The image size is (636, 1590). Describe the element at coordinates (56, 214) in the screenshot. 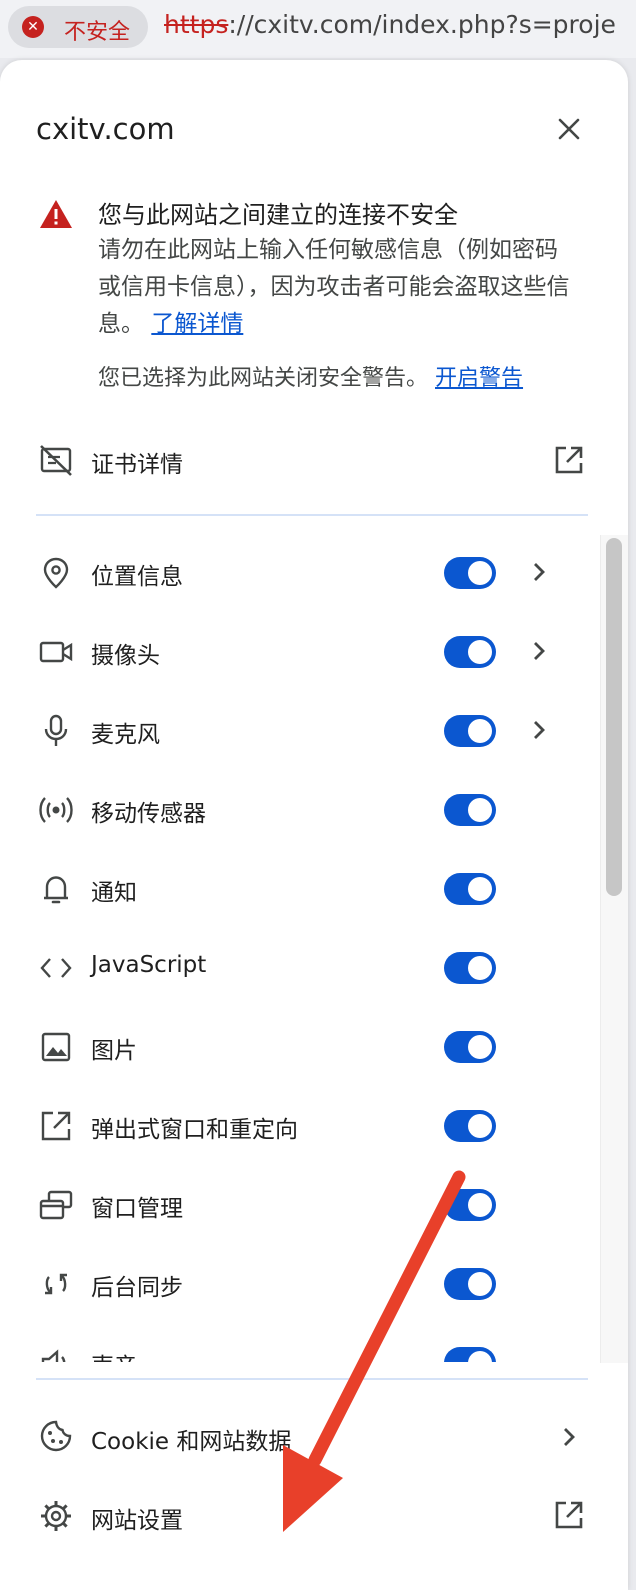

I see `warning-triangle-icon` at that location.